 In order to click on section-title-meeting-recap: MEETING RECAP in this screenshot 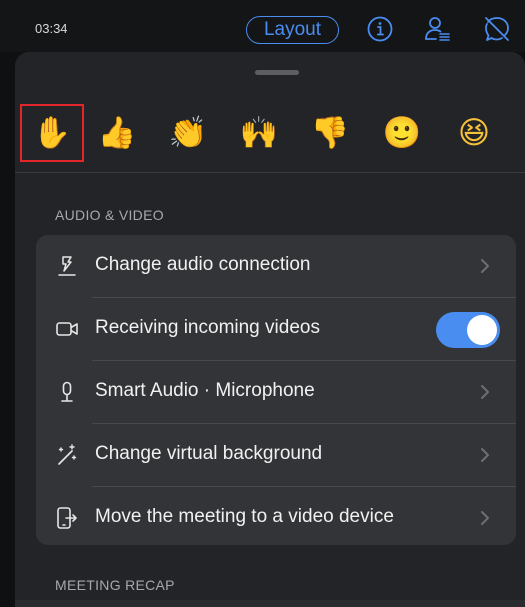, I will do `click(115, 585)`.